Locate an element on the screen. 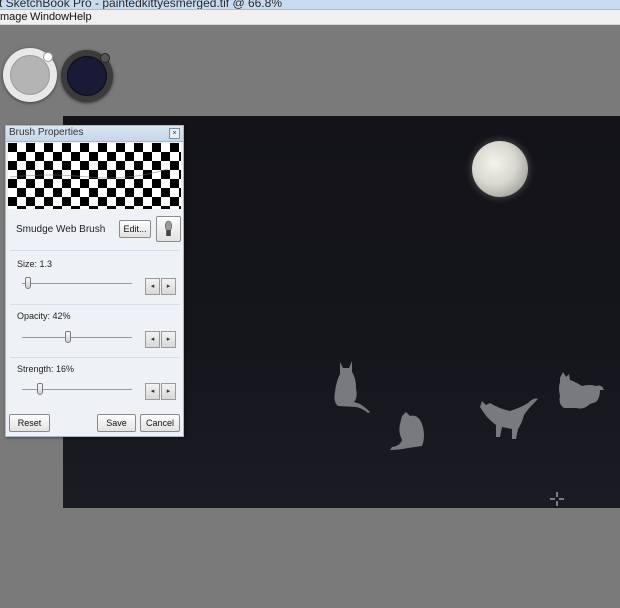 This screenshot has height=608, width=620. brush-name: Smudge Web Brush is located at coordinates (61, 229).